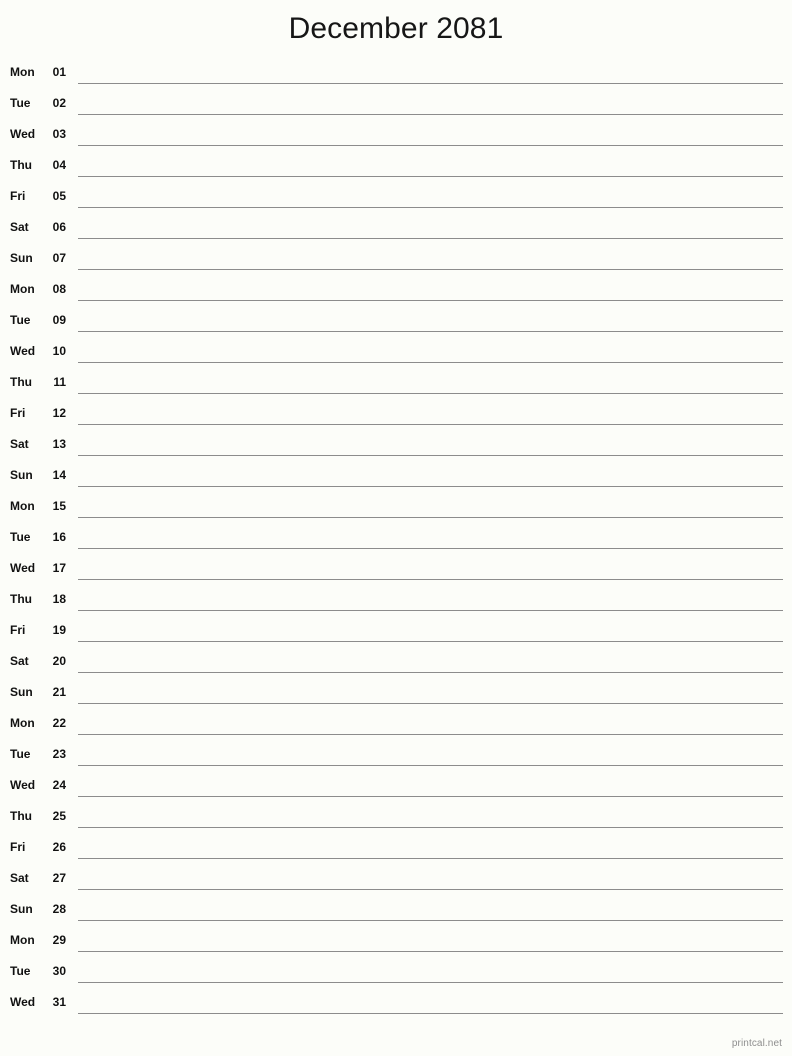  What do you see at coordinates (59, 103) in the screenshot?
I see `day-number-label: 02` at bounding box center [59, 103].